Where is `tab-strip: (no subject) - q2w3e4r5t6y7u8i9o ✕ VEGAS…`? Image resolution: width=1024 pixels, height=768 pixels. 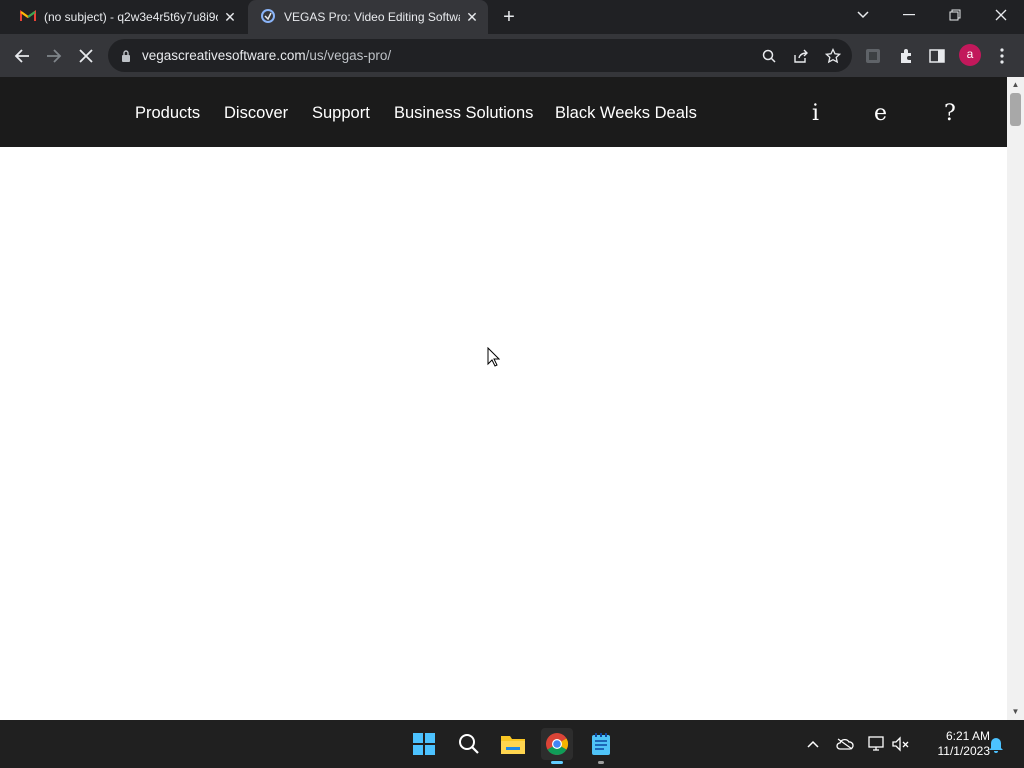 tab-strip: (no subject) - q2w3e4r5t6y7u8i9o ✕ VEGAS… is located at coordinates (512, 17).